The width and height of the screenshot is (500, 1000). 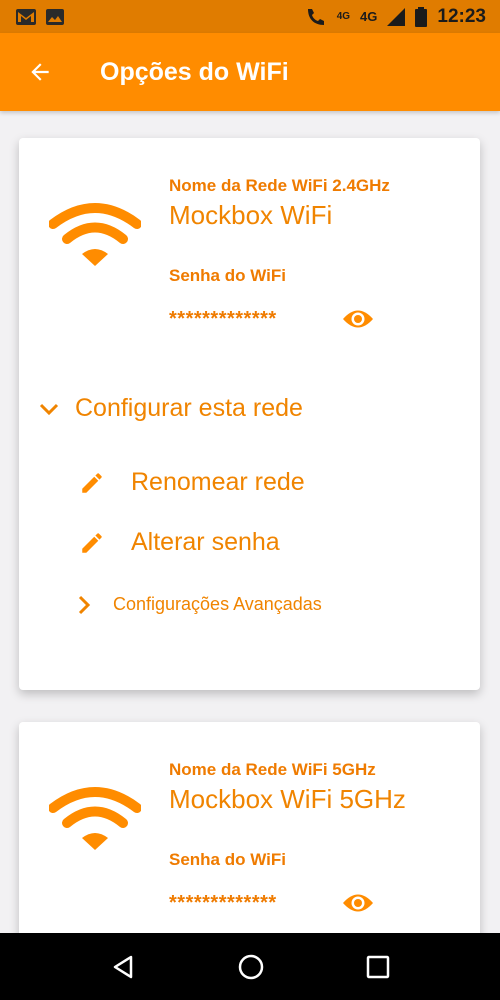 What do you see at coordinates (287, 799) in the screenshot?
I see `network-name: Mockbox WiFi 5GHz` at bounding box center [287, 799].